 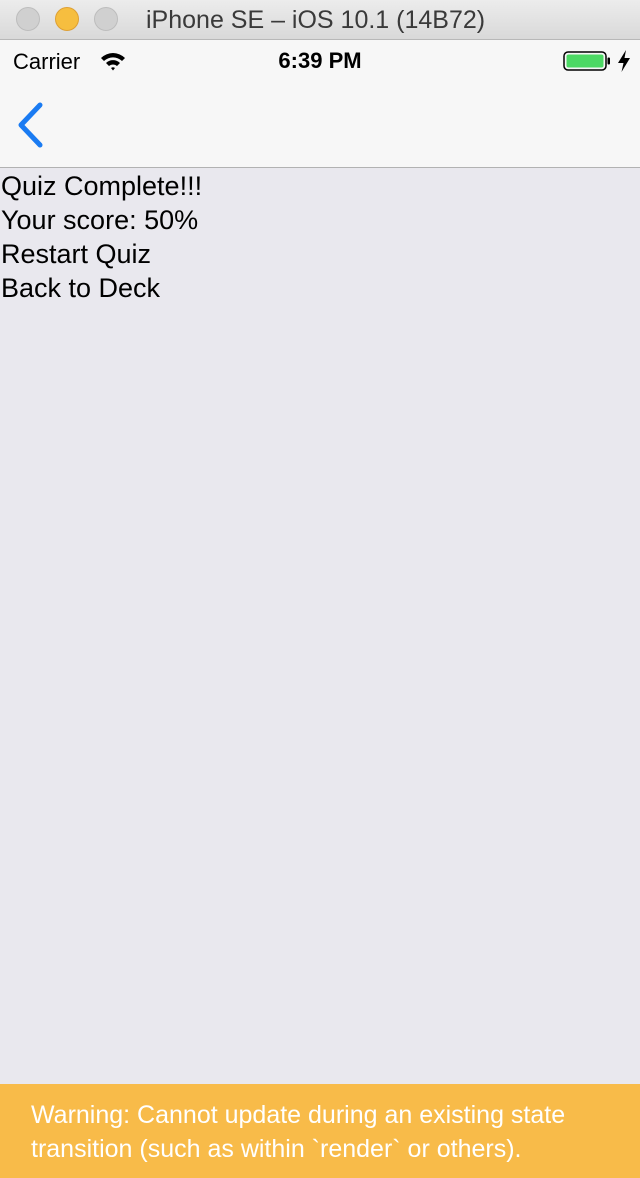 I want to click on status-bar-time: 6:39 PM, so click(x=320, y=60).